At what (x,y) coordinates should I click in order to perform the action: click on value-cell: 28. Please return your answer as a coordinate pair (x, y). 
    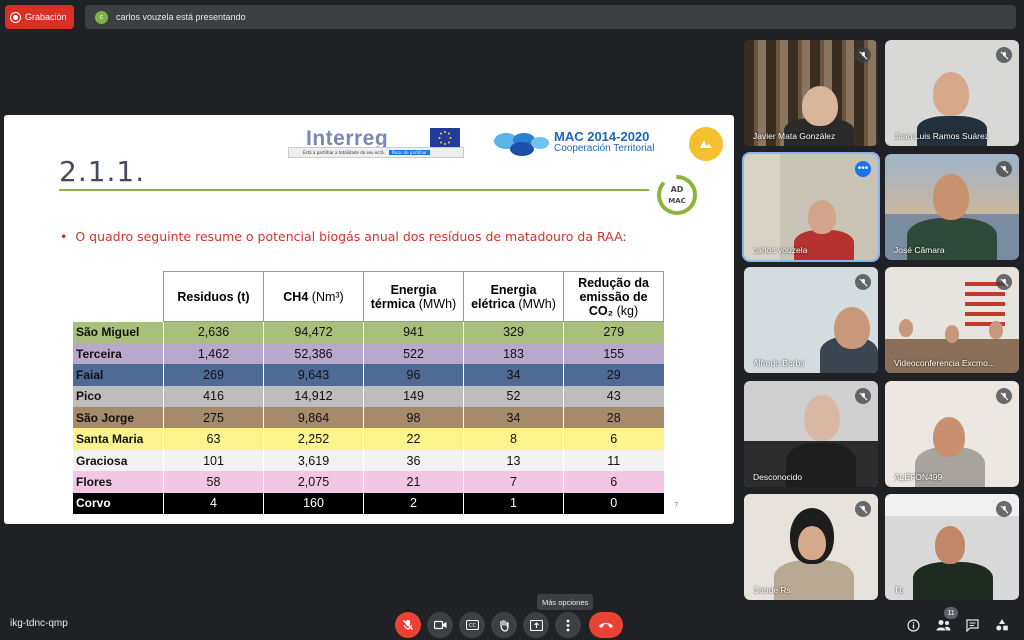
    Looking at the image, I should click on (613, 418).